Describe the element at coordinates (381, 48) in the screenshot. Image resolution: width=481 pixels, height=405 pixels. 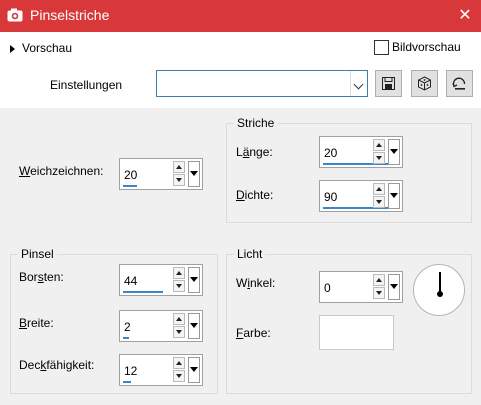
I see `checkbox-box` at that location.